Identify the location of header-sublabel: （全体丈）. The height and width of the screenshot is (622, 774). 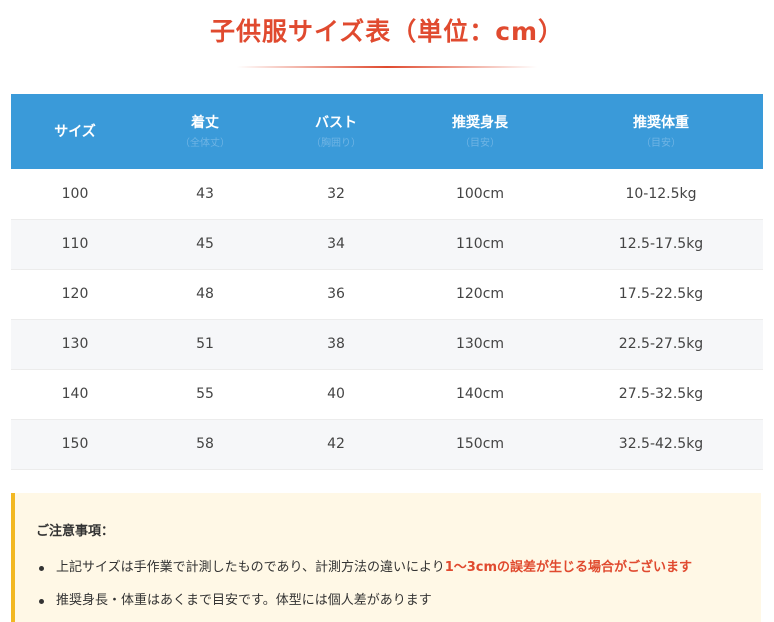
(205, 143).